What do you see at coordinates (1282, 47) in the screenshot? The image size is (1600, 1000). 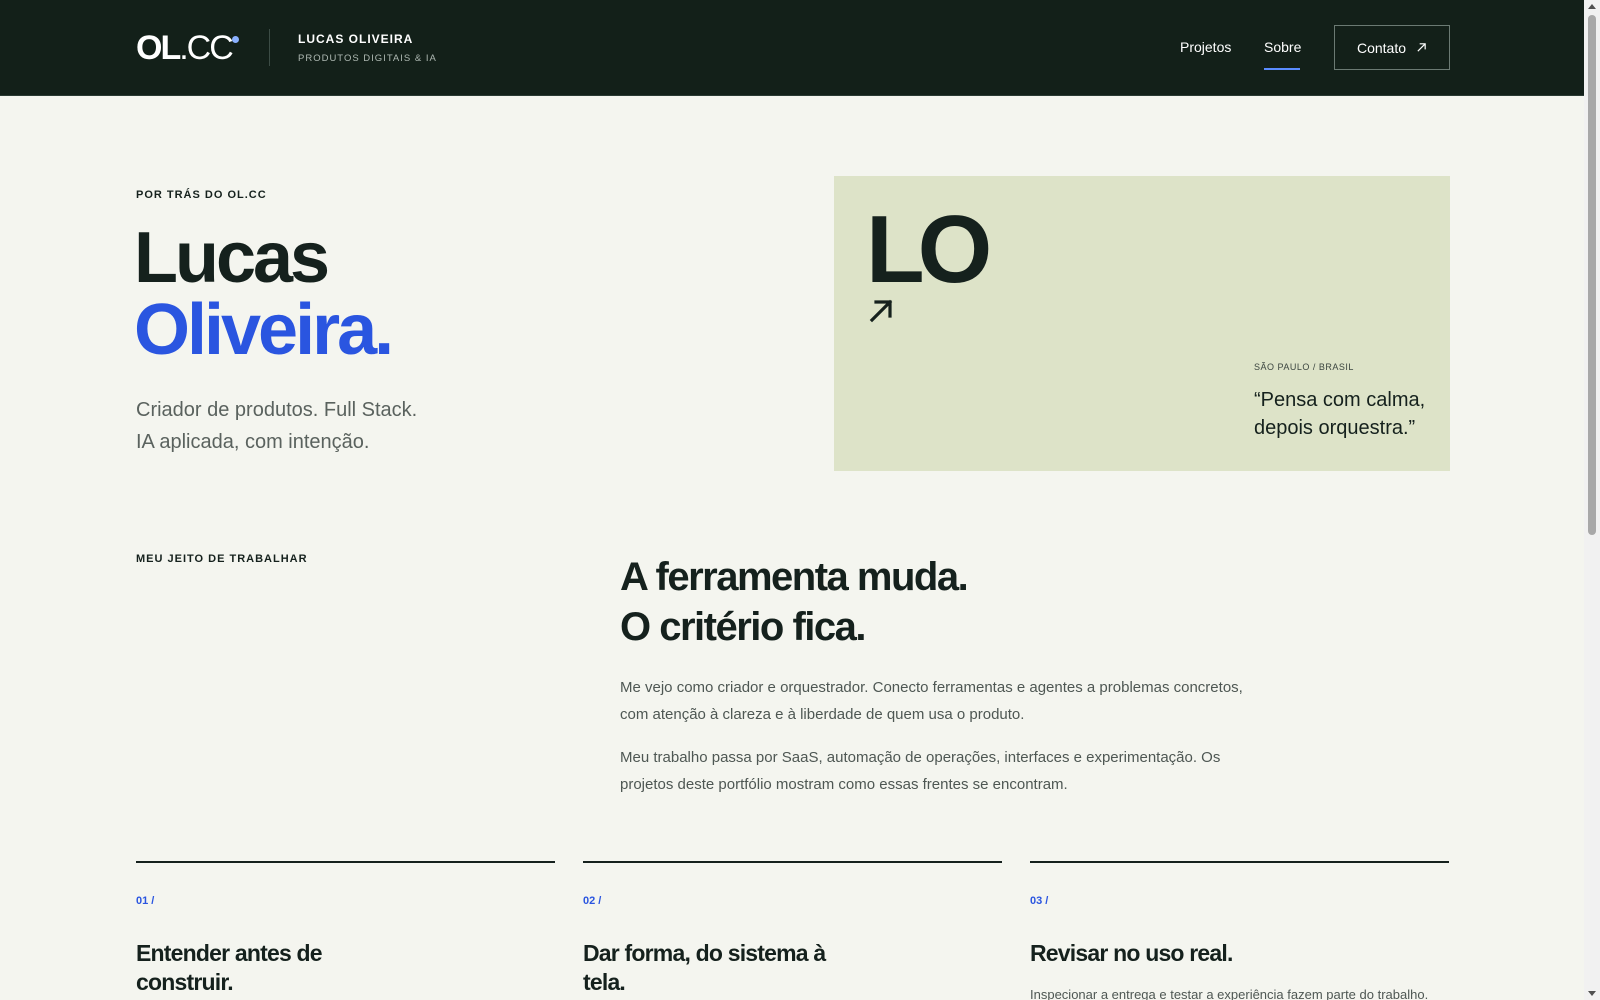 I see `nav-link-sobre: Sobre` at bounding box center [1282, 47].